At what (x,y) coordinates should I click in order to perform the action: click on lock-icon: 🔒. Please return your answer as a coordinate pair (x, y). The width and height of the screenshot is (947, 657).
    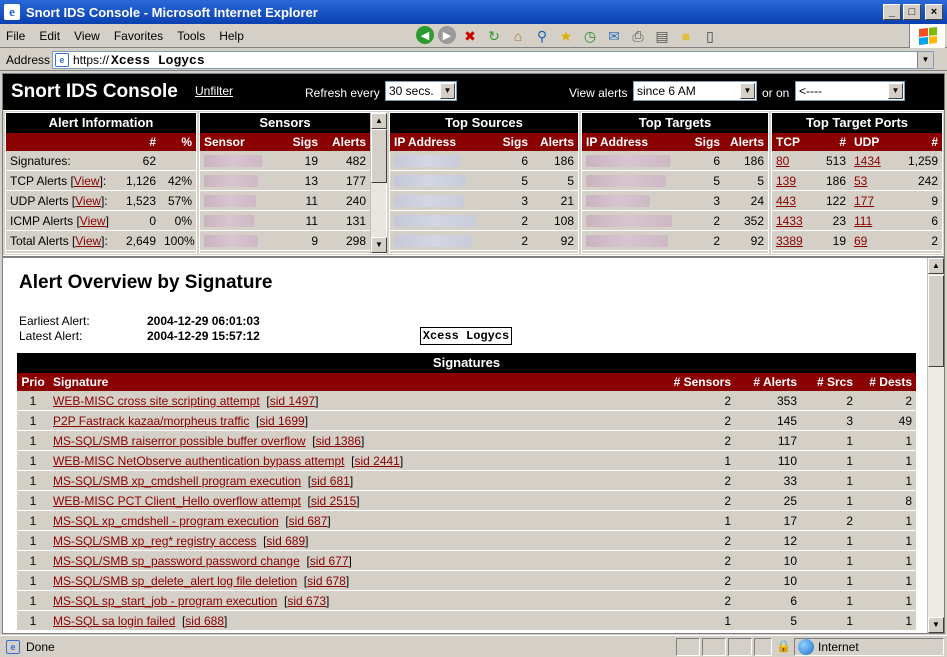
    Looking at the image, I should click on (783, 646).